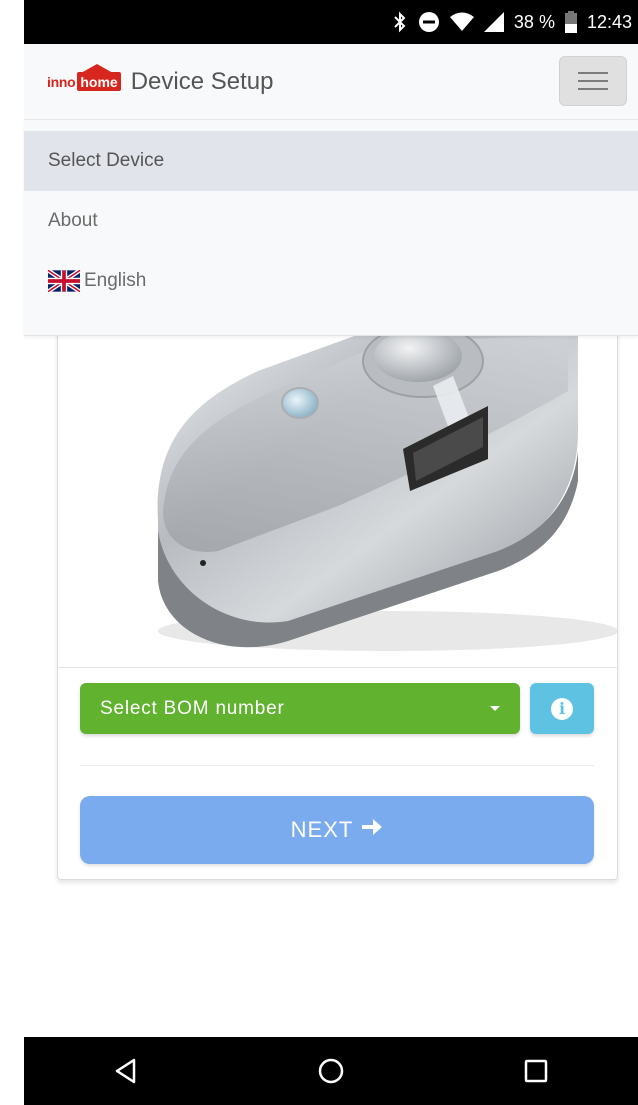 The width and height of the screenshot is (638, 1105). What do you see at coordinates (534, 21) in the screenshot?
I see `battery-percent: 38 %` at bounding box center [534, 21].